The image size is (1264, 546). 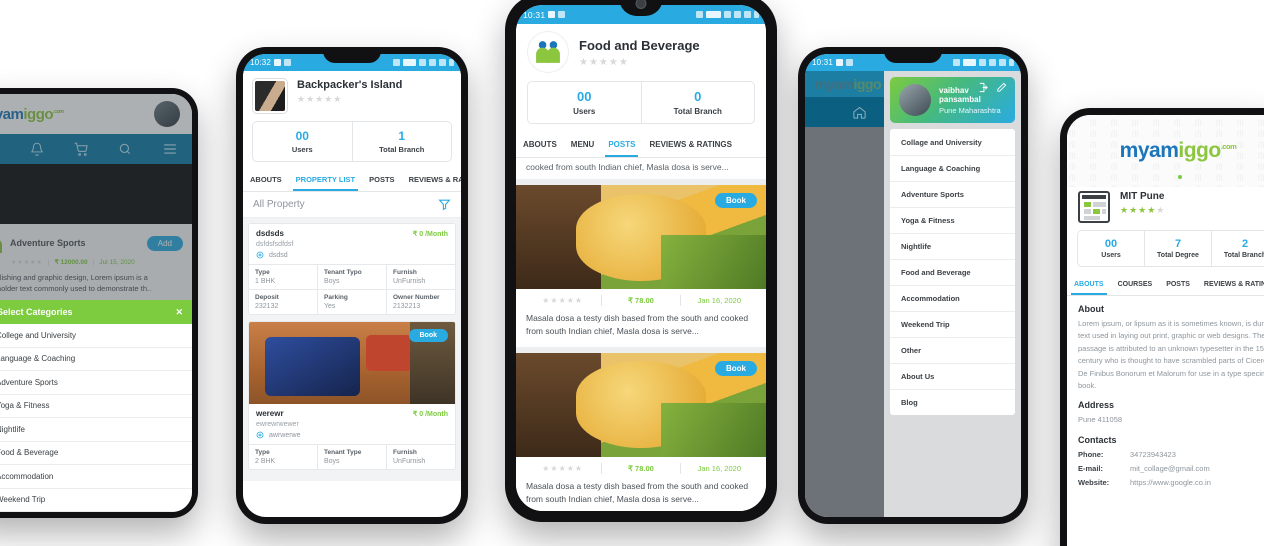 I want to click on list-item: Accommodation, so click(x=96, y=477).